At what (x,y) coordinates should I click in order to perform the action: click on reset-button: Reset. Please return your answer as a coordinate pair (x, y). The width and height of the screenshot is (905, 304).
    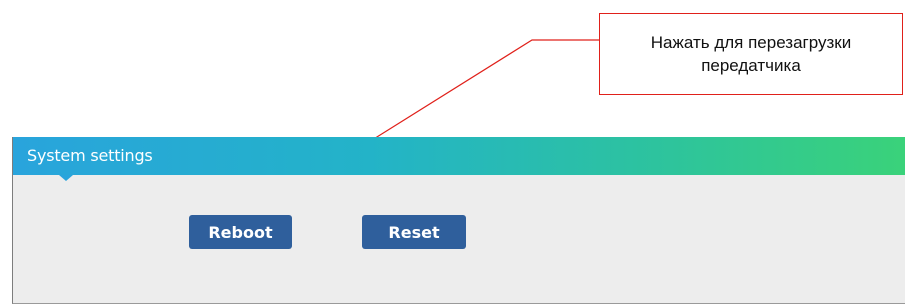
    Looking at the image, I should click on (414, 232).